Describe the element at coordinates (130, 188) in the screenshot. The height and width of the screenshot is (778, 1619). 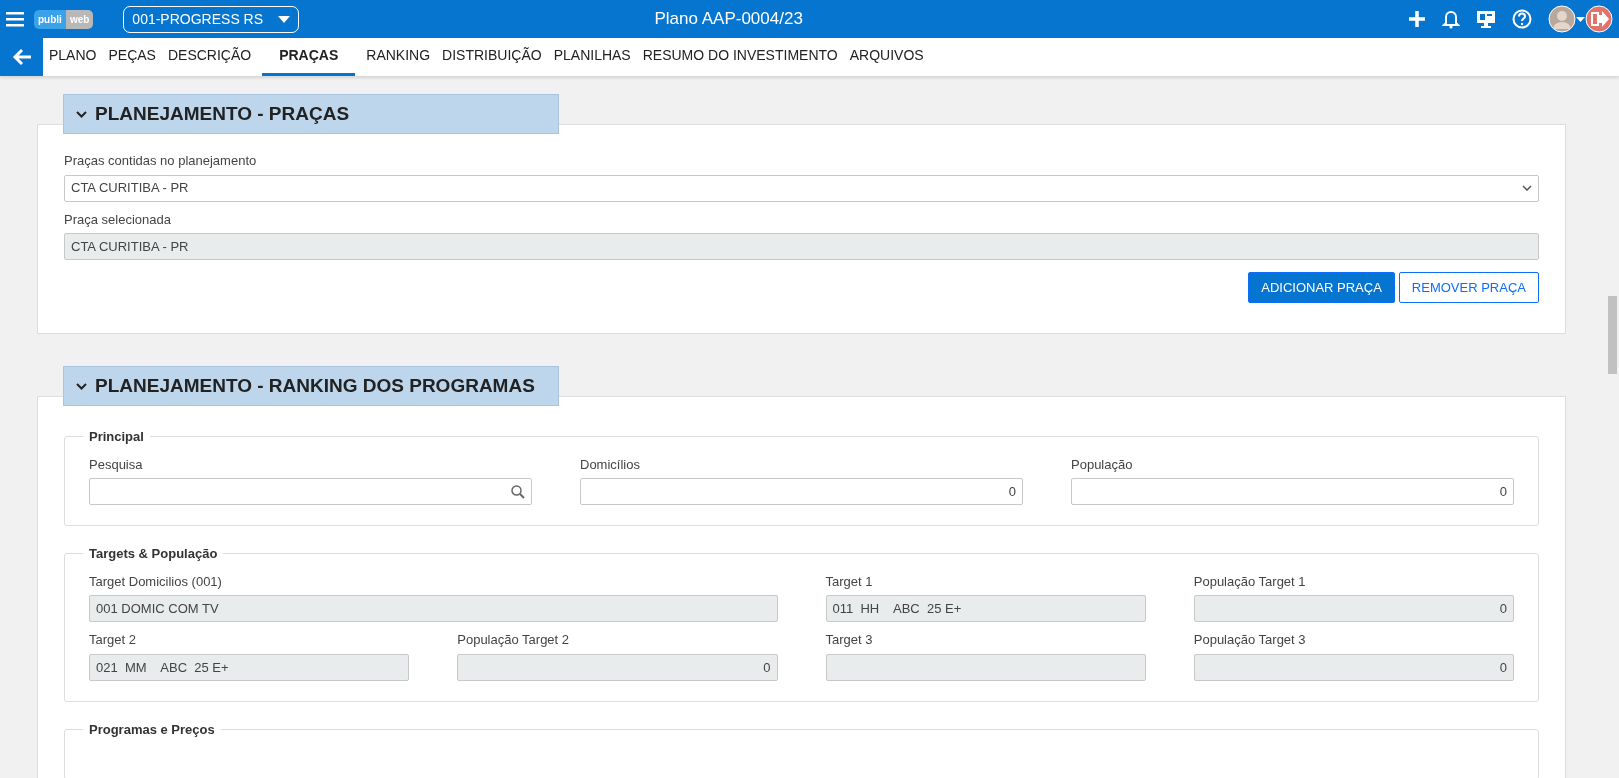
I see `select-value: CTA CURITIBA - PR` at that location.